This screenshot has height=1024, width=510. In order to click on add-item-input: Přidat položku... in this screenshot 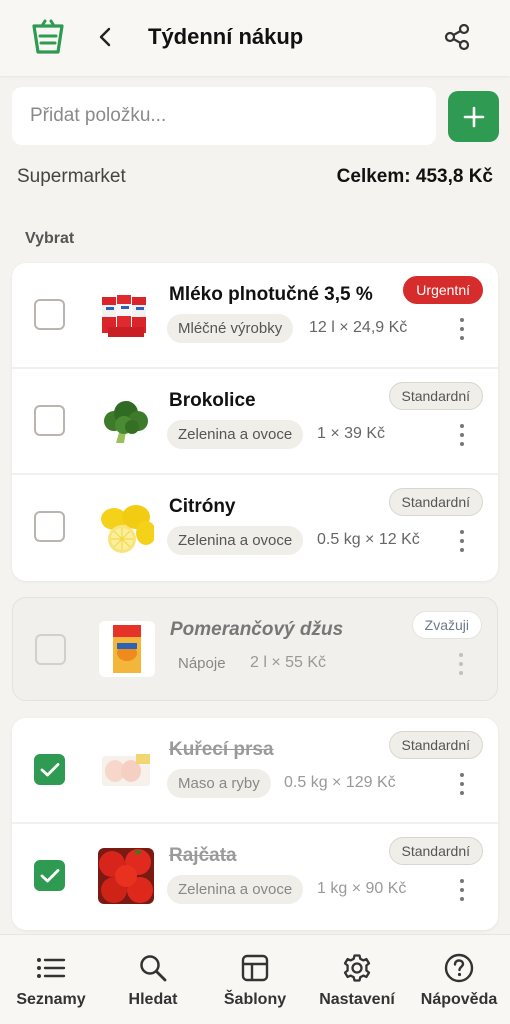, I will do `click(224, 116)`.